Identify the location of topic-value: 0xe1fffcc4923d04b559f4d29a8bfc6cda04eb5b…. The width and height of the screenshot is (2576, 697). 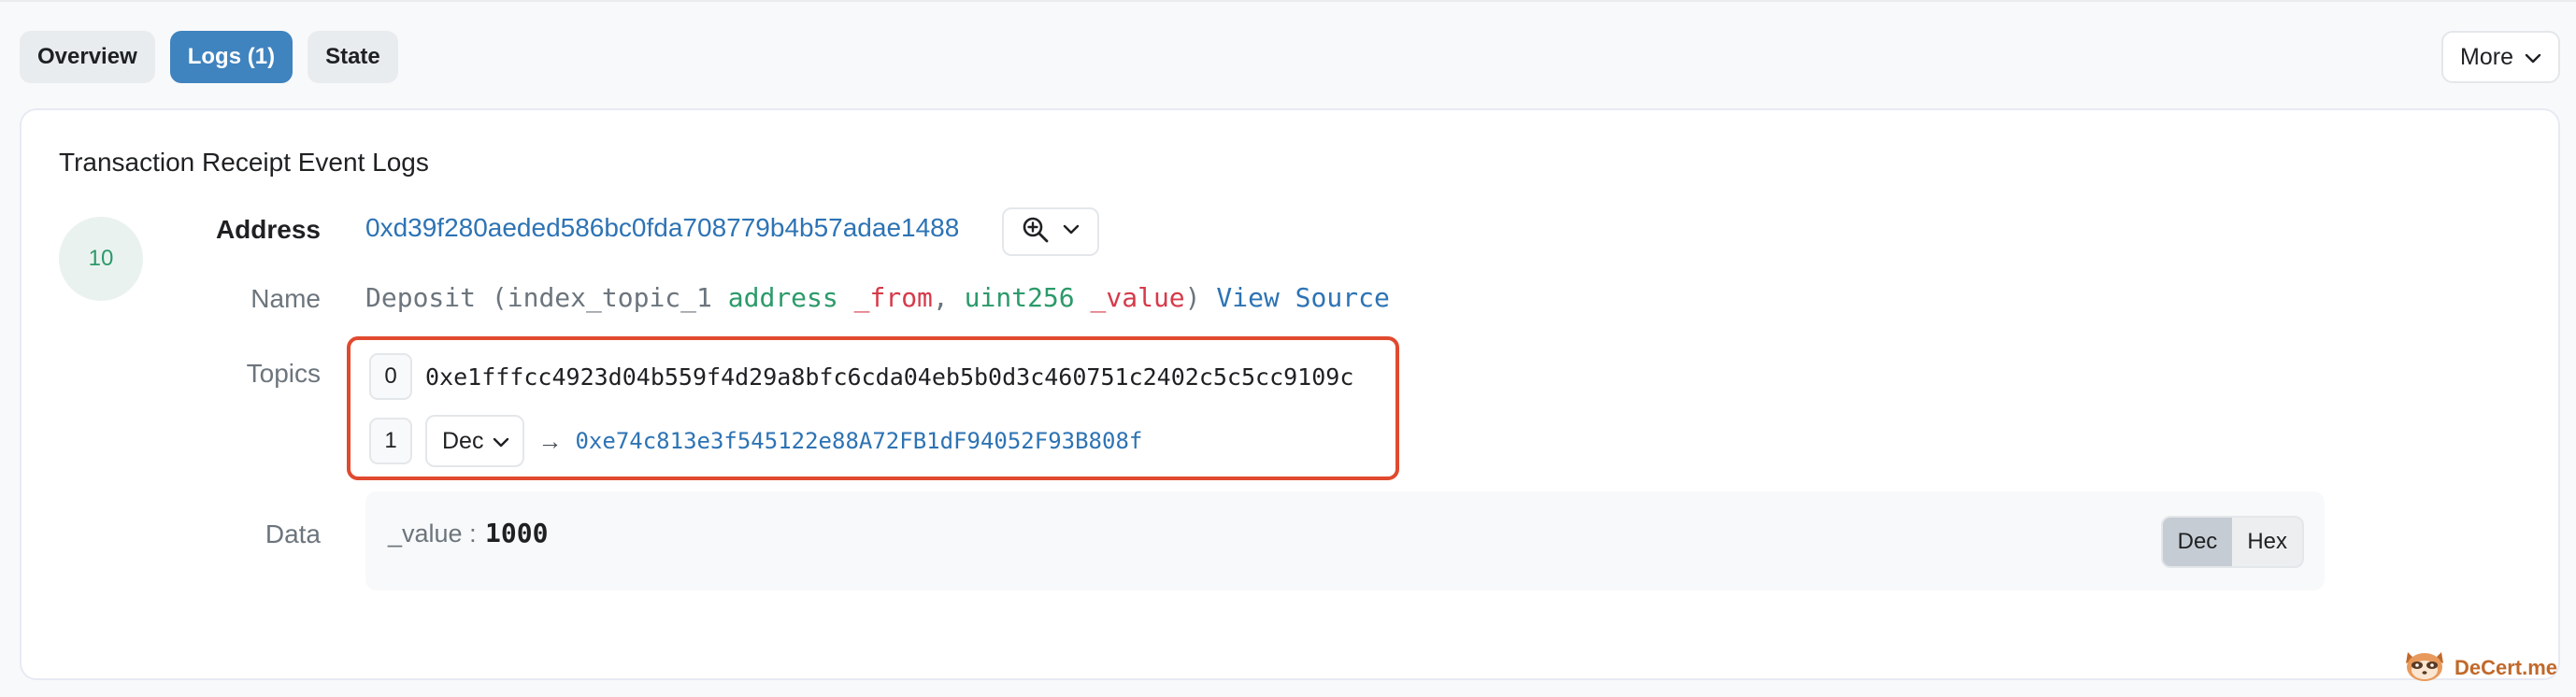
(889, 377).